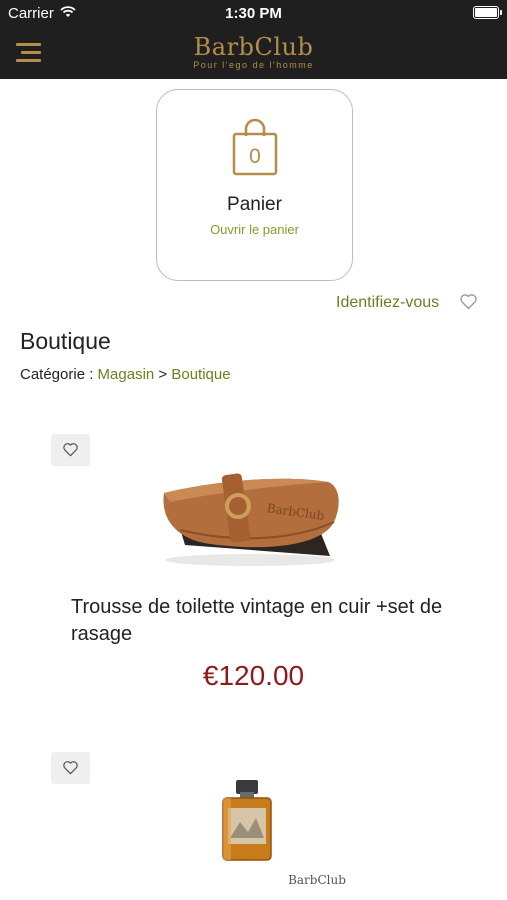 This screenshot has height=900, width=507. I want to click on status-bar: Carrier 1:30 PM, so click(253, 14).